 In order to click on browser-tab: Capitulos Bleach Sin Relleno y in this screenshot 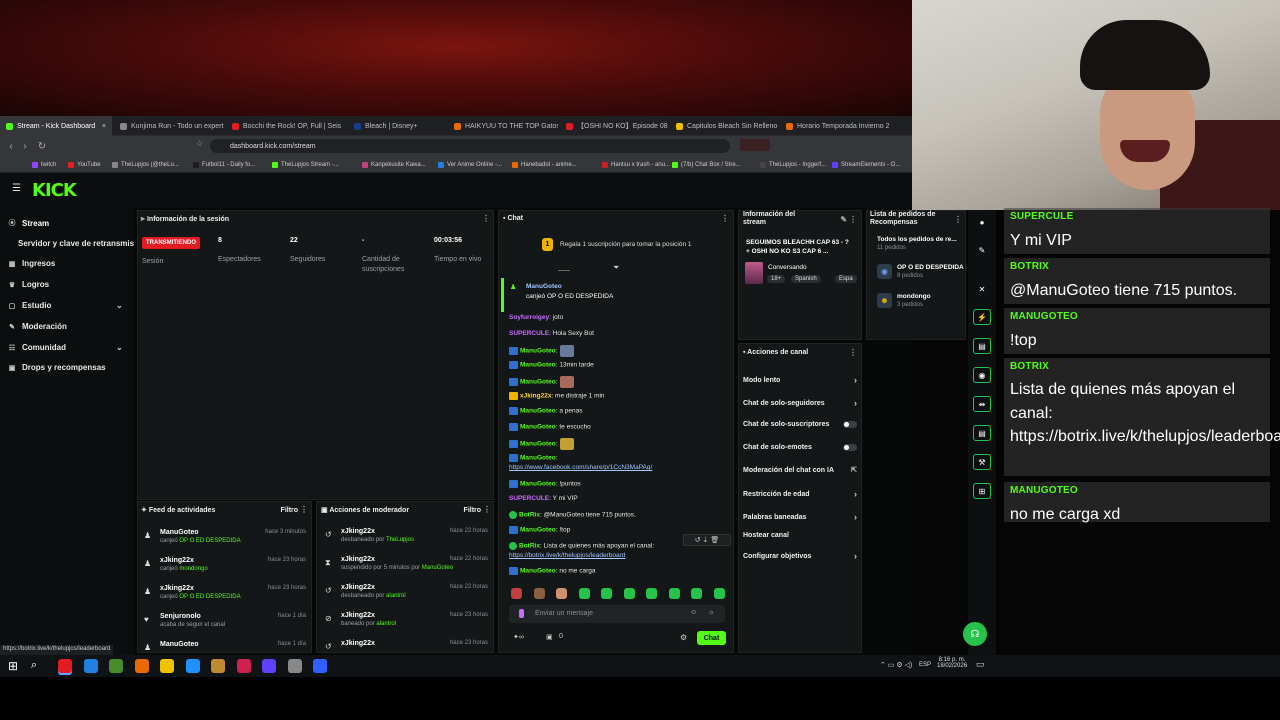, I will do `click(724, 126)`.